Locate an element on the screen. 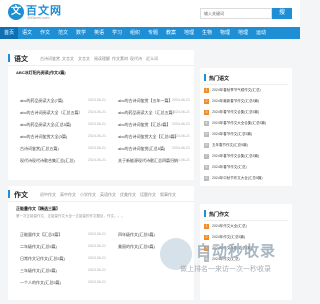 The height and width of the screenshot is (304, 320). article-link: abc的古诗词阅读大全（汇总五篇） is located at coordinates (51, 113).